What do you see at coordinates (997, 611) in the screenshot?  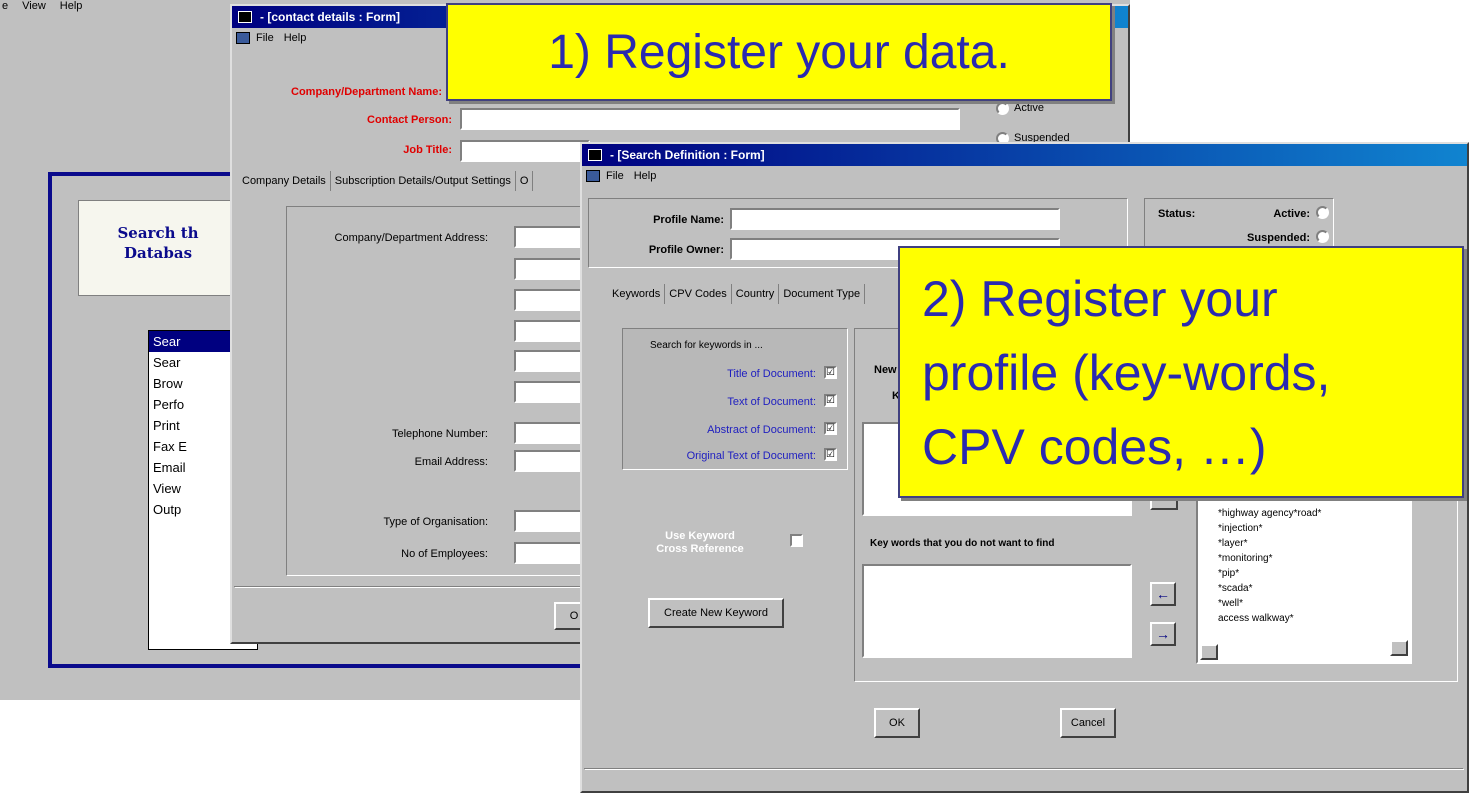 I see `keywords-to-exclude-list` at bounding box center [997, 611].